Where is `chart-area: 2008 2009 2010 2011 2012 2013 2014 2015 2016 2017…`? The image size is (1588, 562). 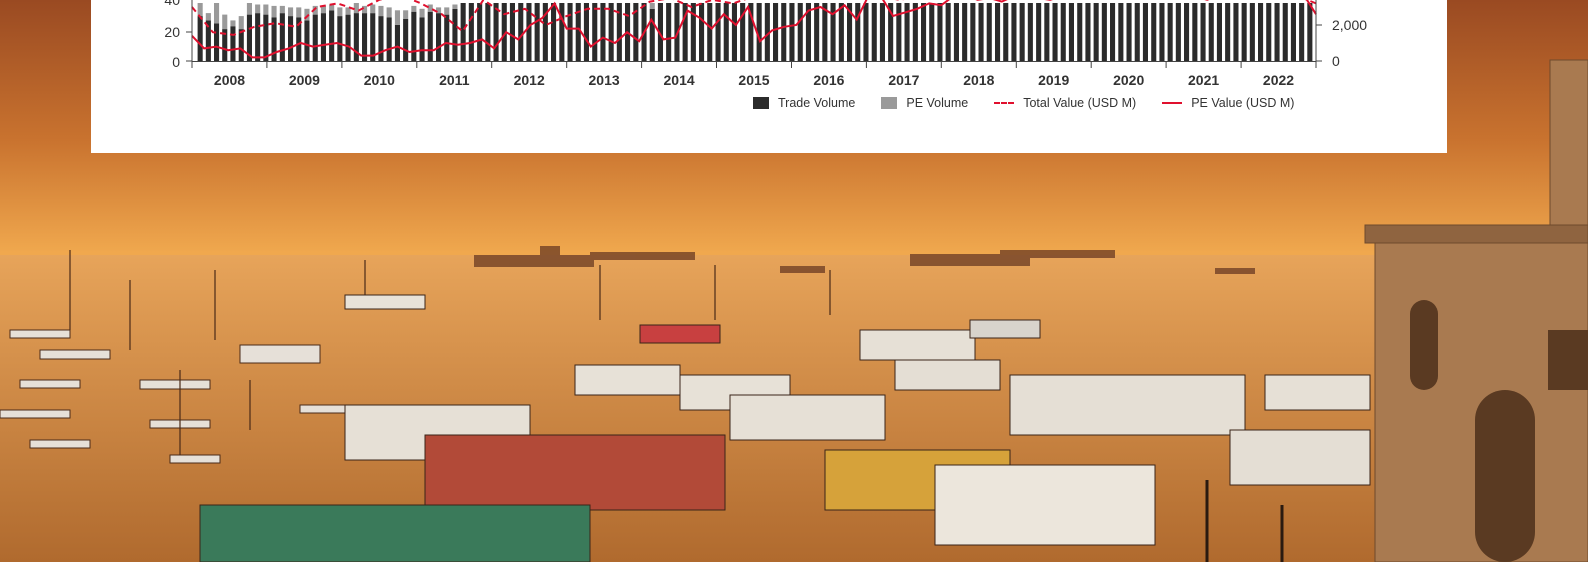
chart-area: 2008 2009 2010 2011 2012 2013 2014 2015 2016 2017… is located at coordinates (765, 44).